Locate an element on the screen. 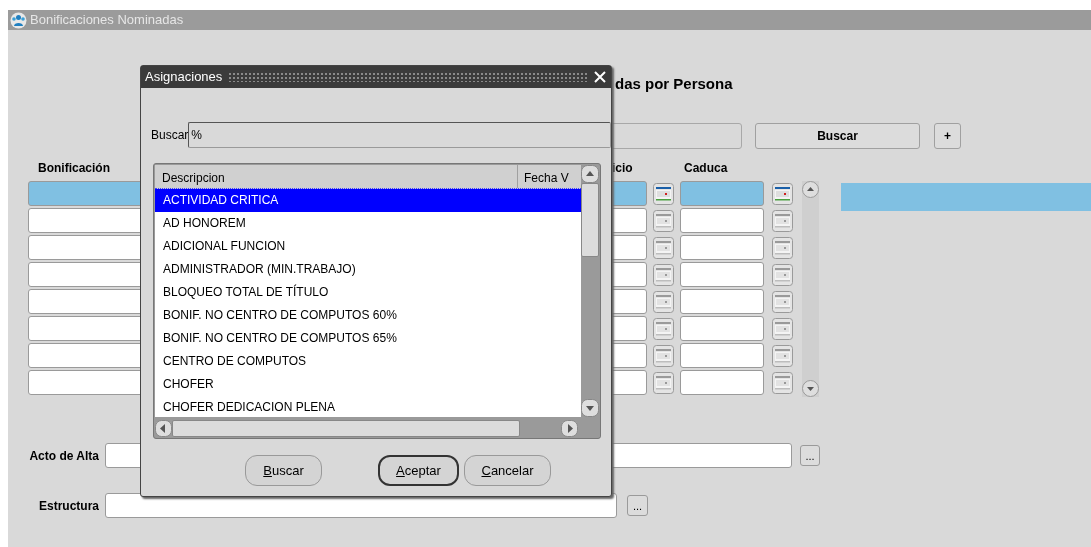  people-icon is located at coordinates (18, 20).